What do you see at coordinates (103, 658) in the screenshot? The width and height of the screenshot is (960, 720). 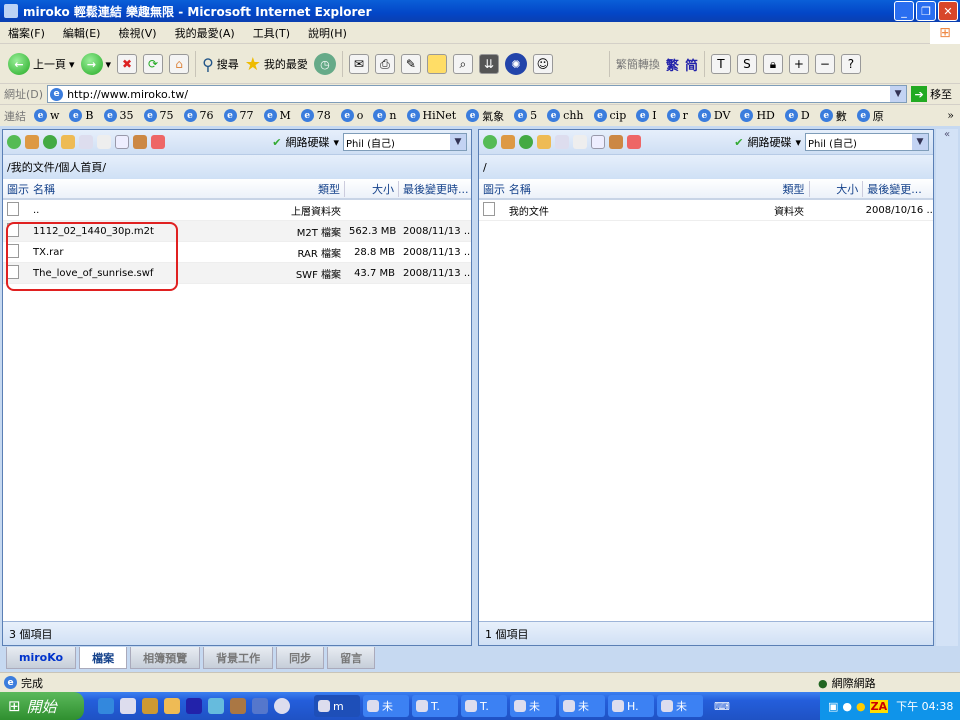 I see `tab-files: 檔案` at bounding box center [103, 658].